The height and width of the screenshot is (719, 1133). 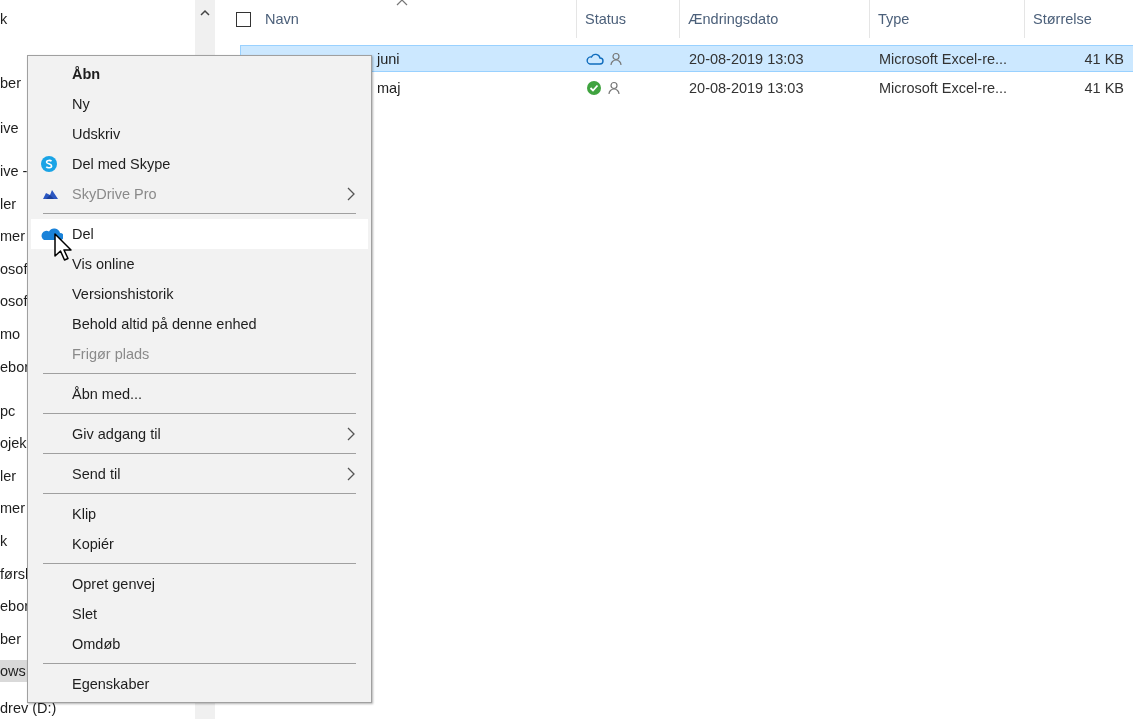 I want to click on menu-item: Kopiér, so click(x=199, y=544).